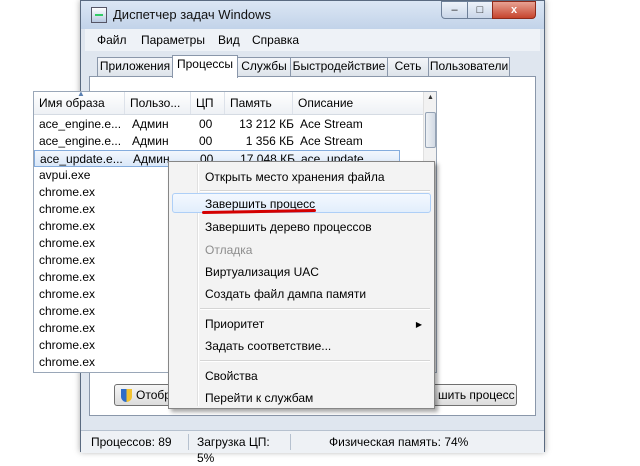 The height and width of the screenshot is (466, 640). I want to click on tab-services: Службы, so click(264, 66).